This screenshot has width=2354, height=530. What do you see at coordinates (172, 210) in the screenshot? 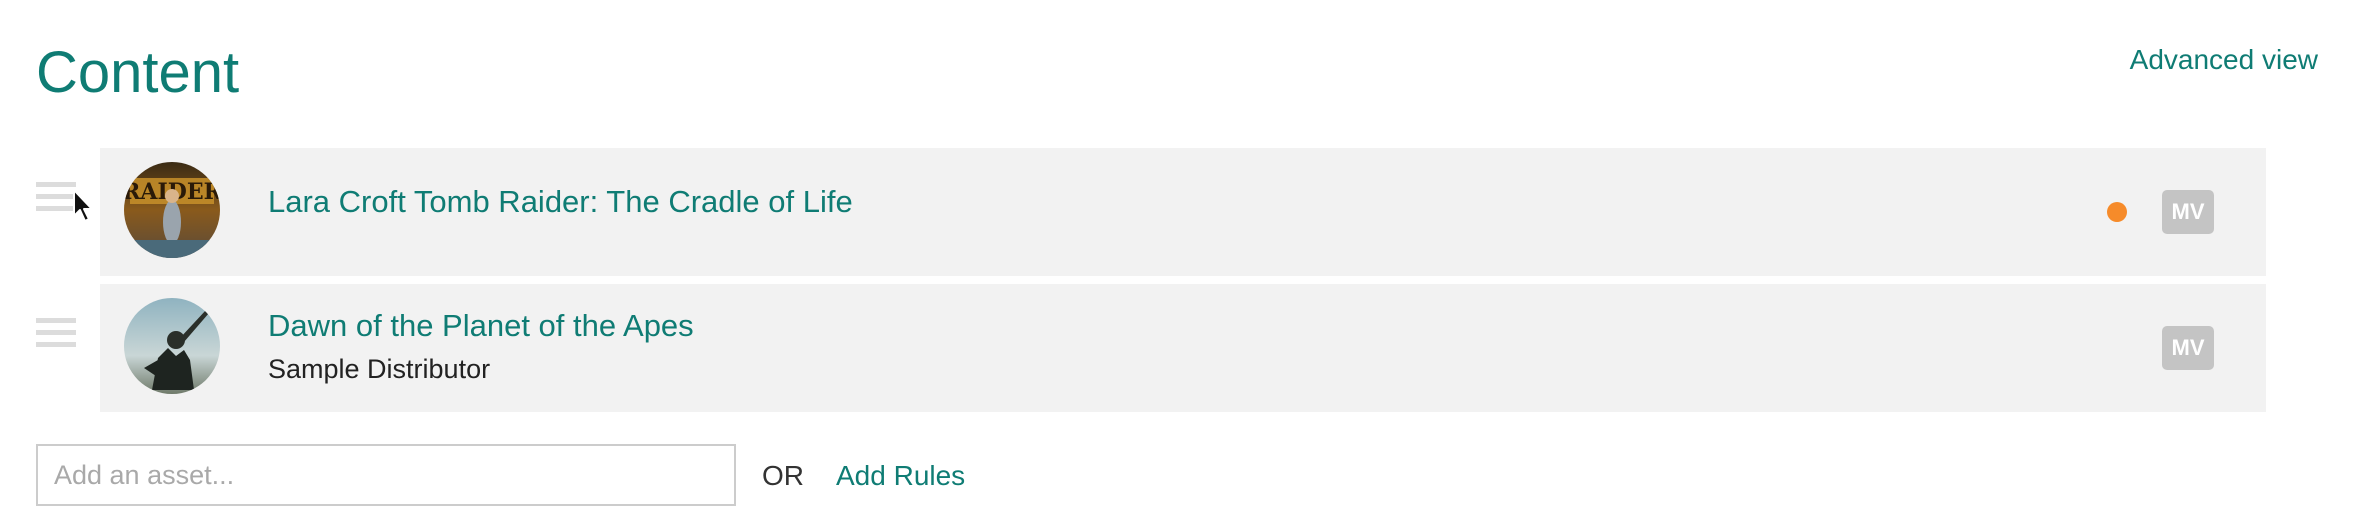
I see `asset-thumbnail: RAIDER` at bounding box center [172, 210].